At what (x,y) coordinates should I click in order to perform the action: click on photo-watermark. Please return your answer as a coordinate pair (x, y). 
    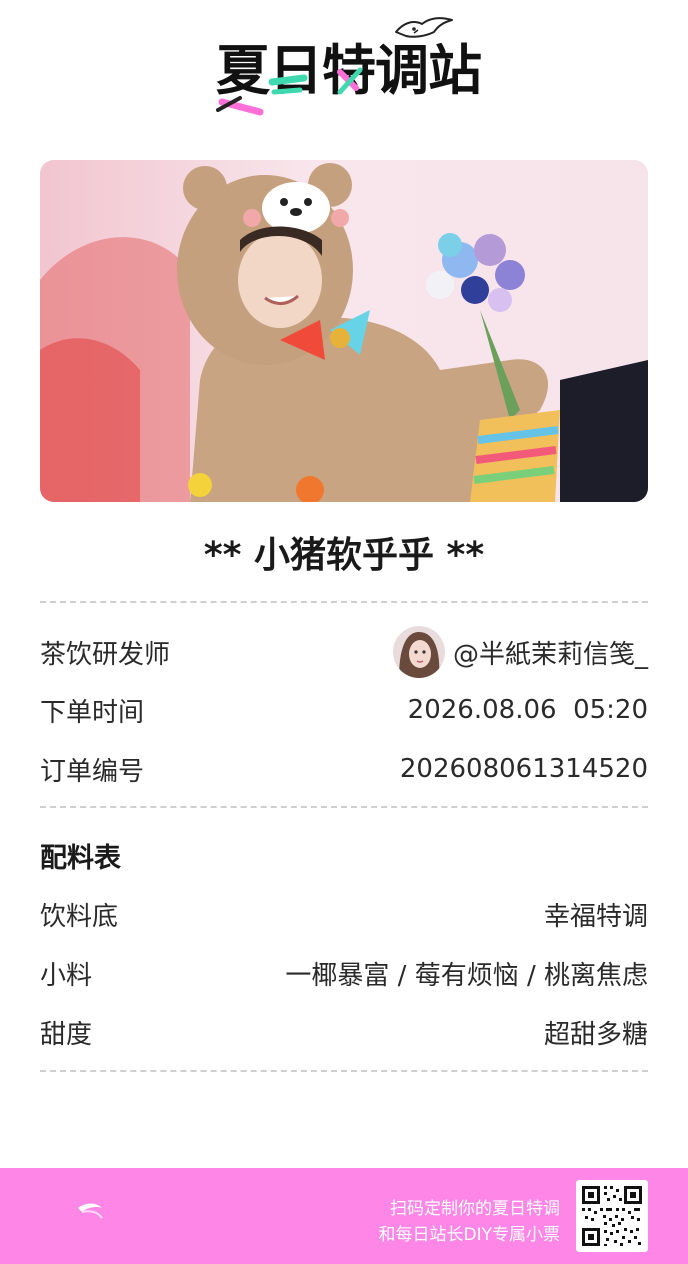
    Looking at the image, I should click on (53, 179).